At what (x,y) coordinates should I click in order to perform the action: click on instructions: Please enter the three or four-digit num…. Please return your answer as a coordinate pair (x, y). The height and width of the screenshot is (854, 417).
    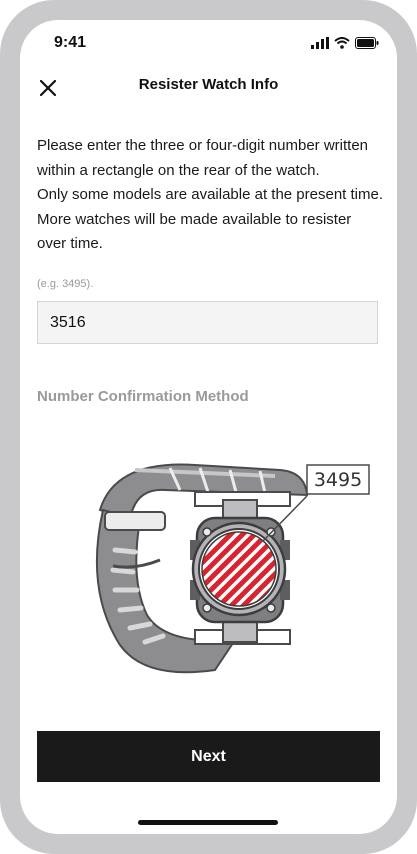
    Looking at the image, I should click on (210, 195).